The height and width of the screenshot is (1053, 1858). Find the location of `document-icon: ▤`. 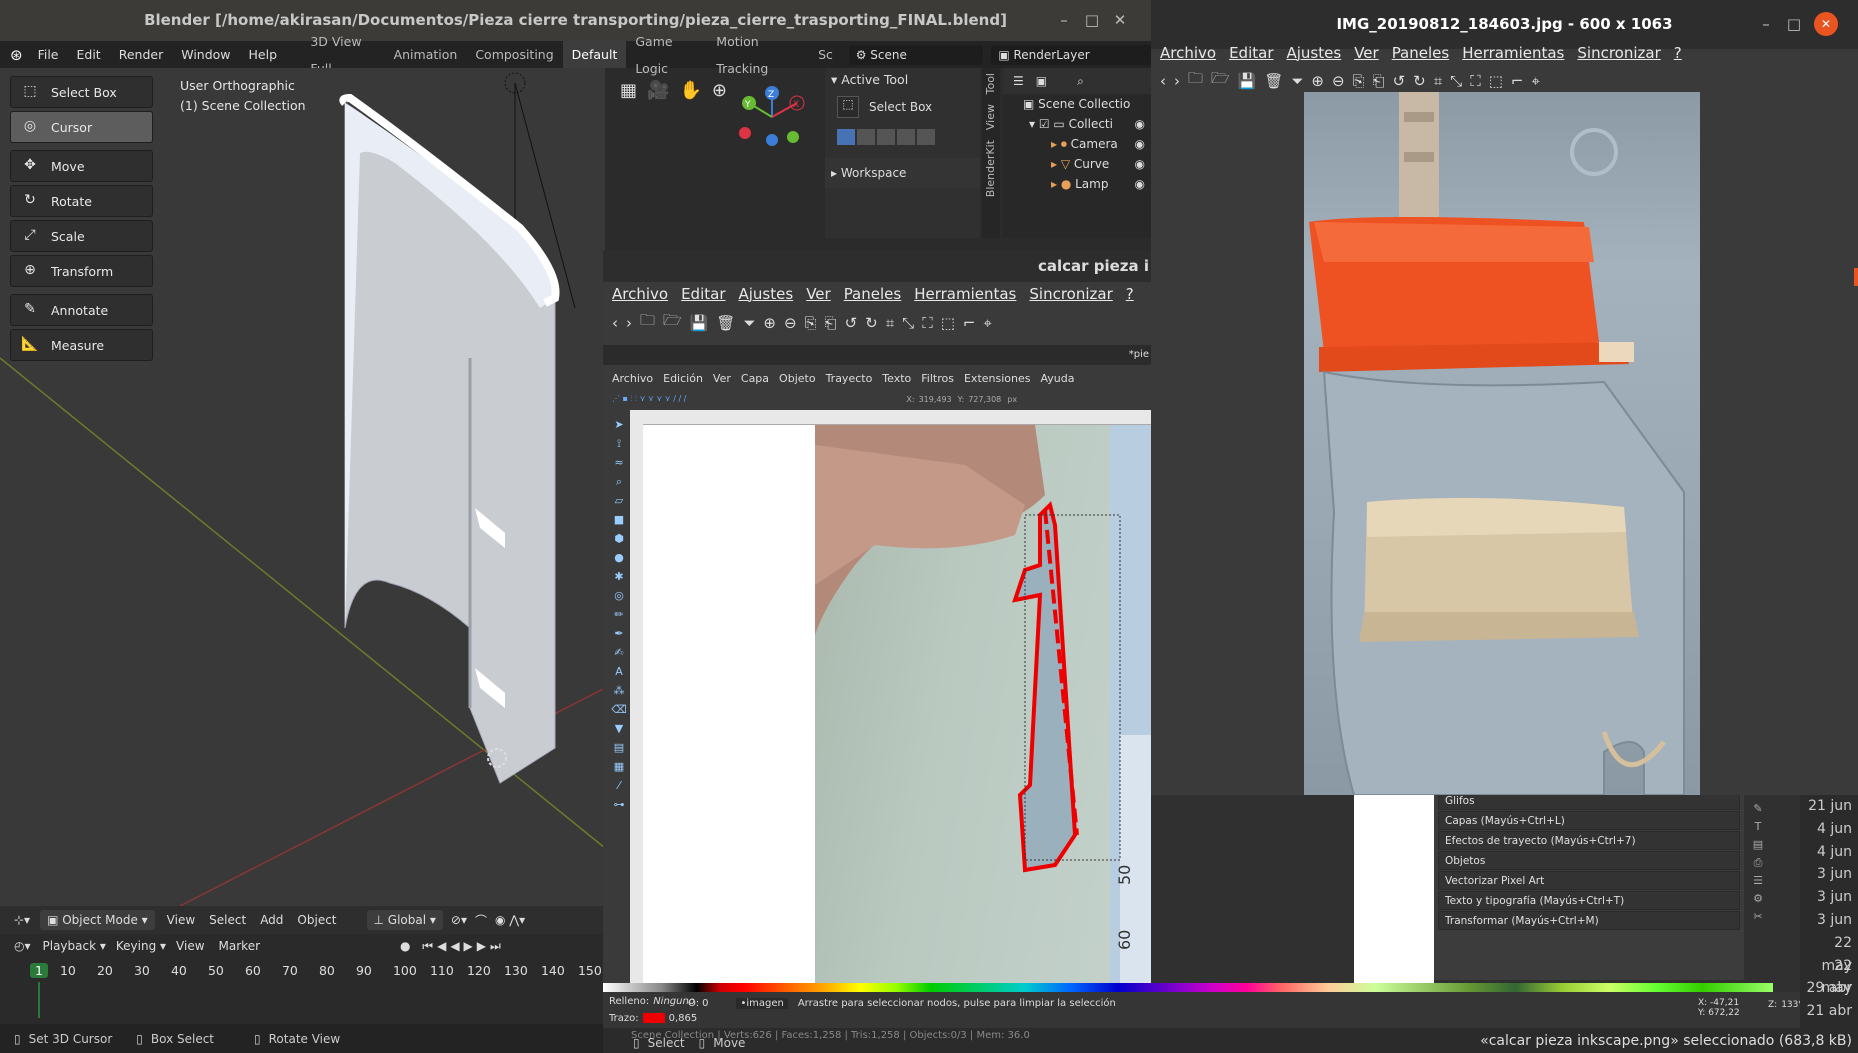

document-icon: ▤ is located at coordinates (1758, 845).